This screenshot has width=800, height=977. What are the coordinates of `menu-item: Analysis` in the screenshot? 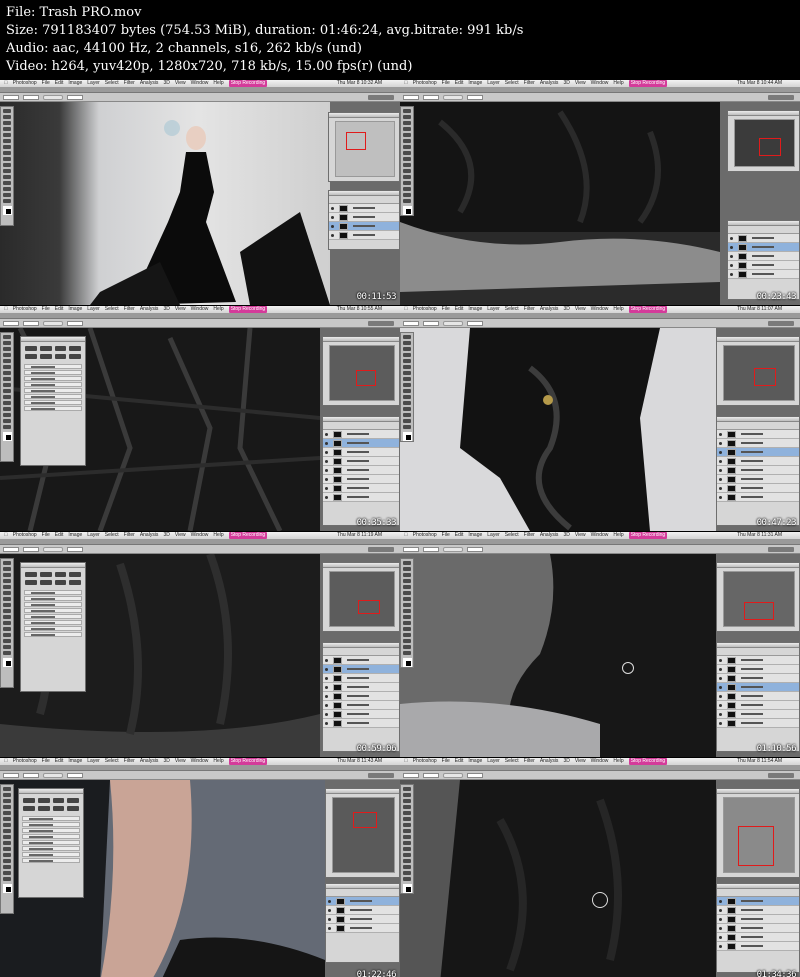 It's located at (149, 535).